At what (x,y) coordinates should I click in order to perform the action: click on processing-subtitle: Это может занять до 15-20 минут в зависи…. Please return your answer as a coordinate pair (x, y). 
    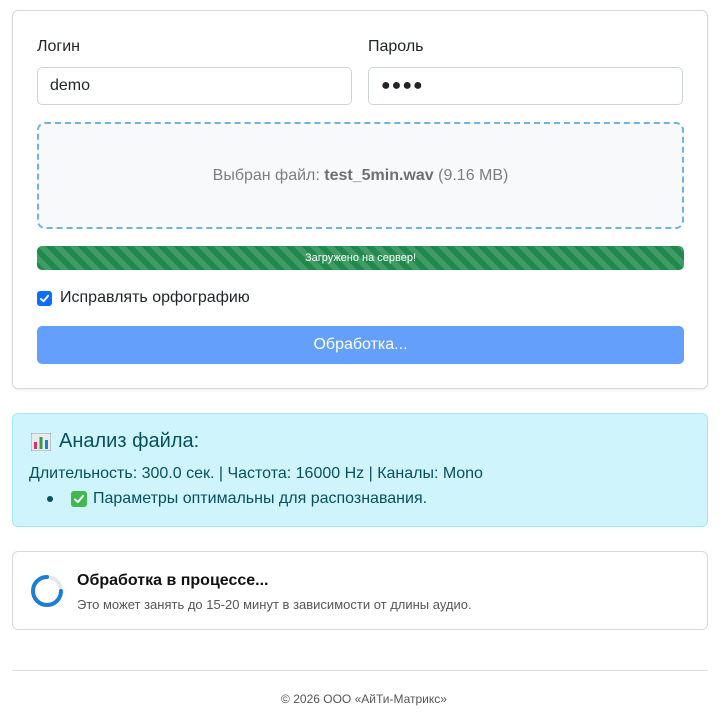
    Looking at the image, I should click on (274, 604).